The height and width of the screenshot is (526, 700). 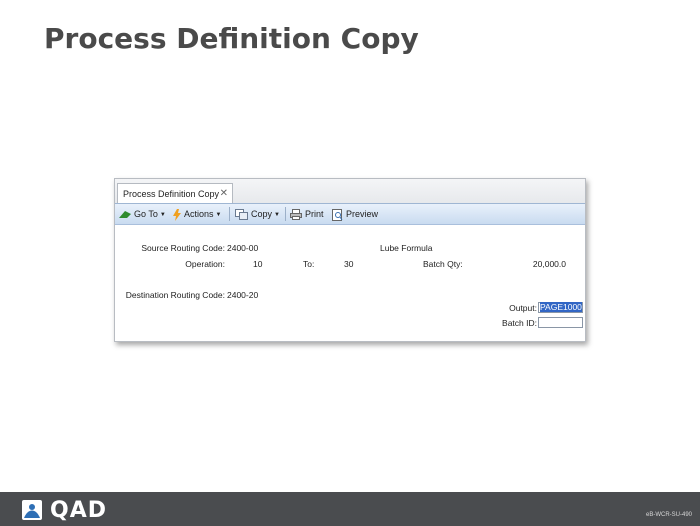 I want to click on print-label: Print, so click(x=314, y=214).